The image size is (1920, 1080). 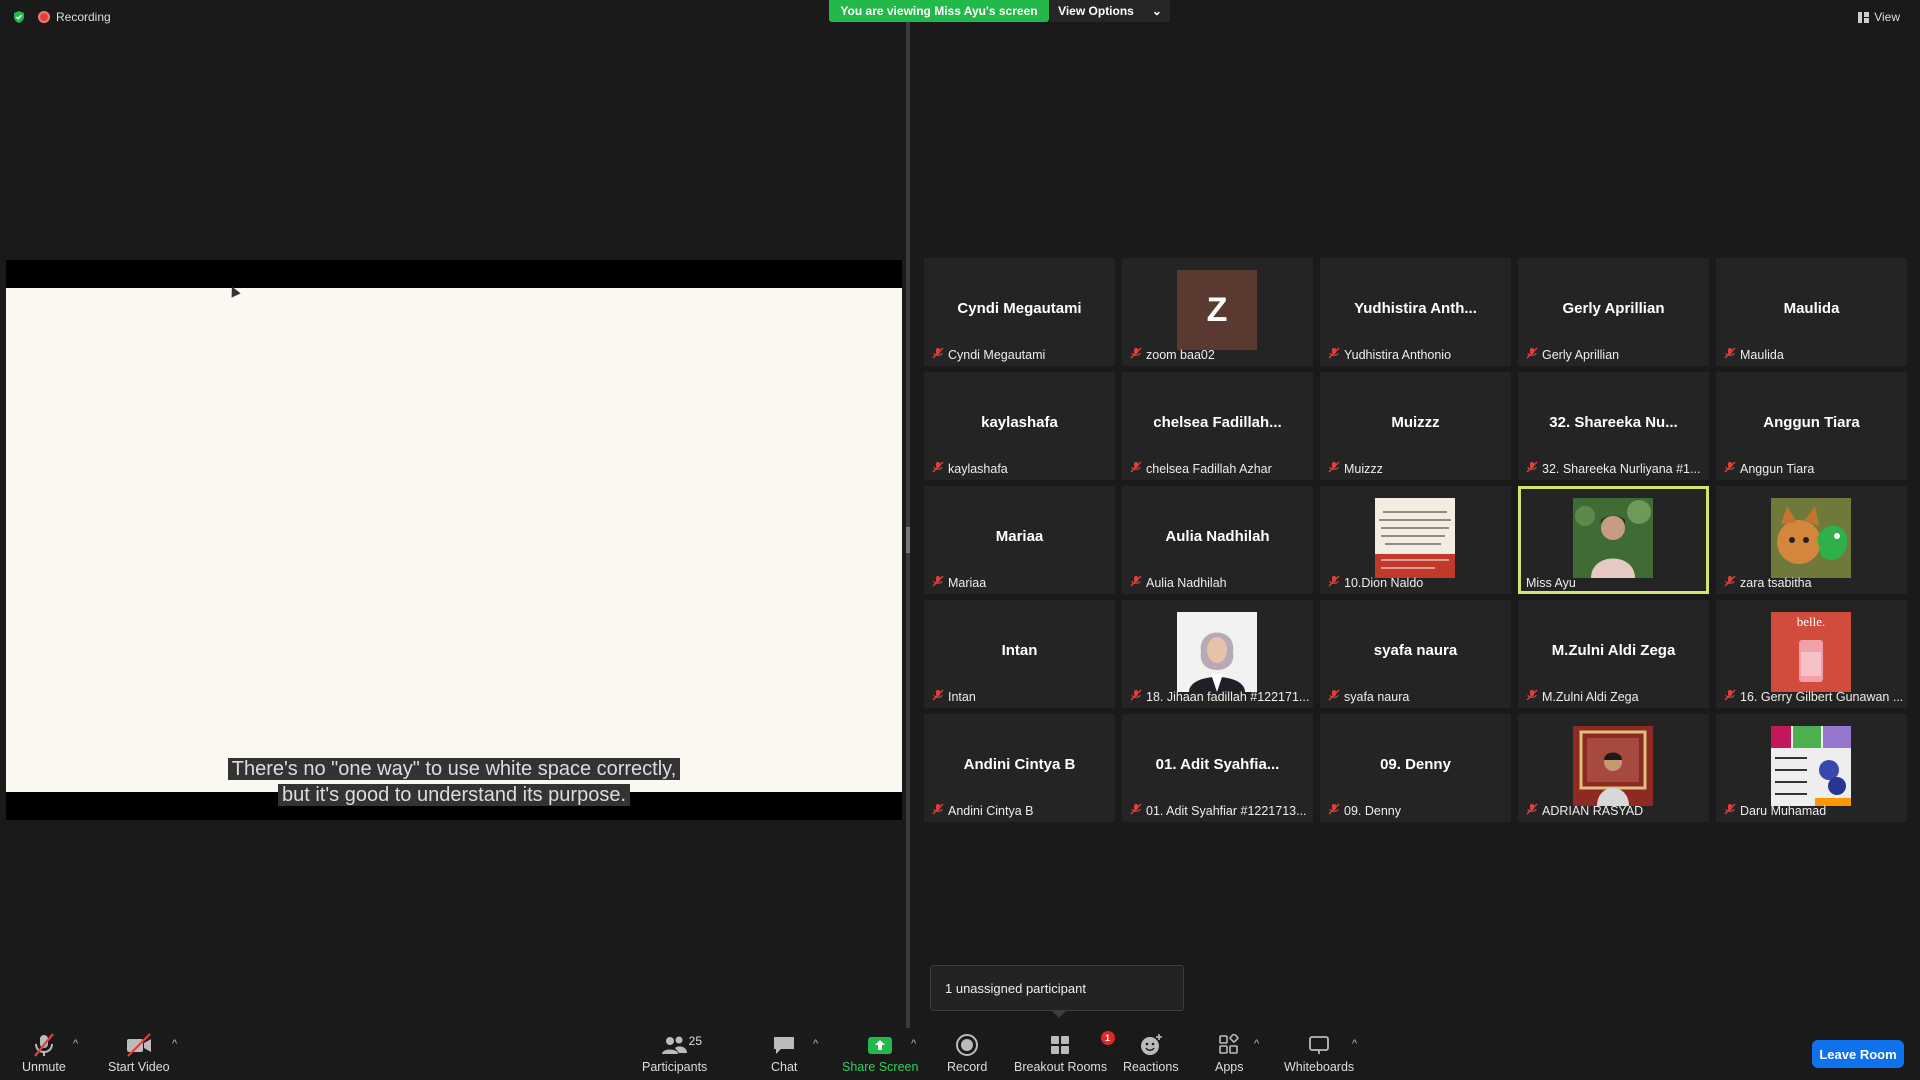 I want to click on participants-label: Participants, so click(x=675, y=1067).